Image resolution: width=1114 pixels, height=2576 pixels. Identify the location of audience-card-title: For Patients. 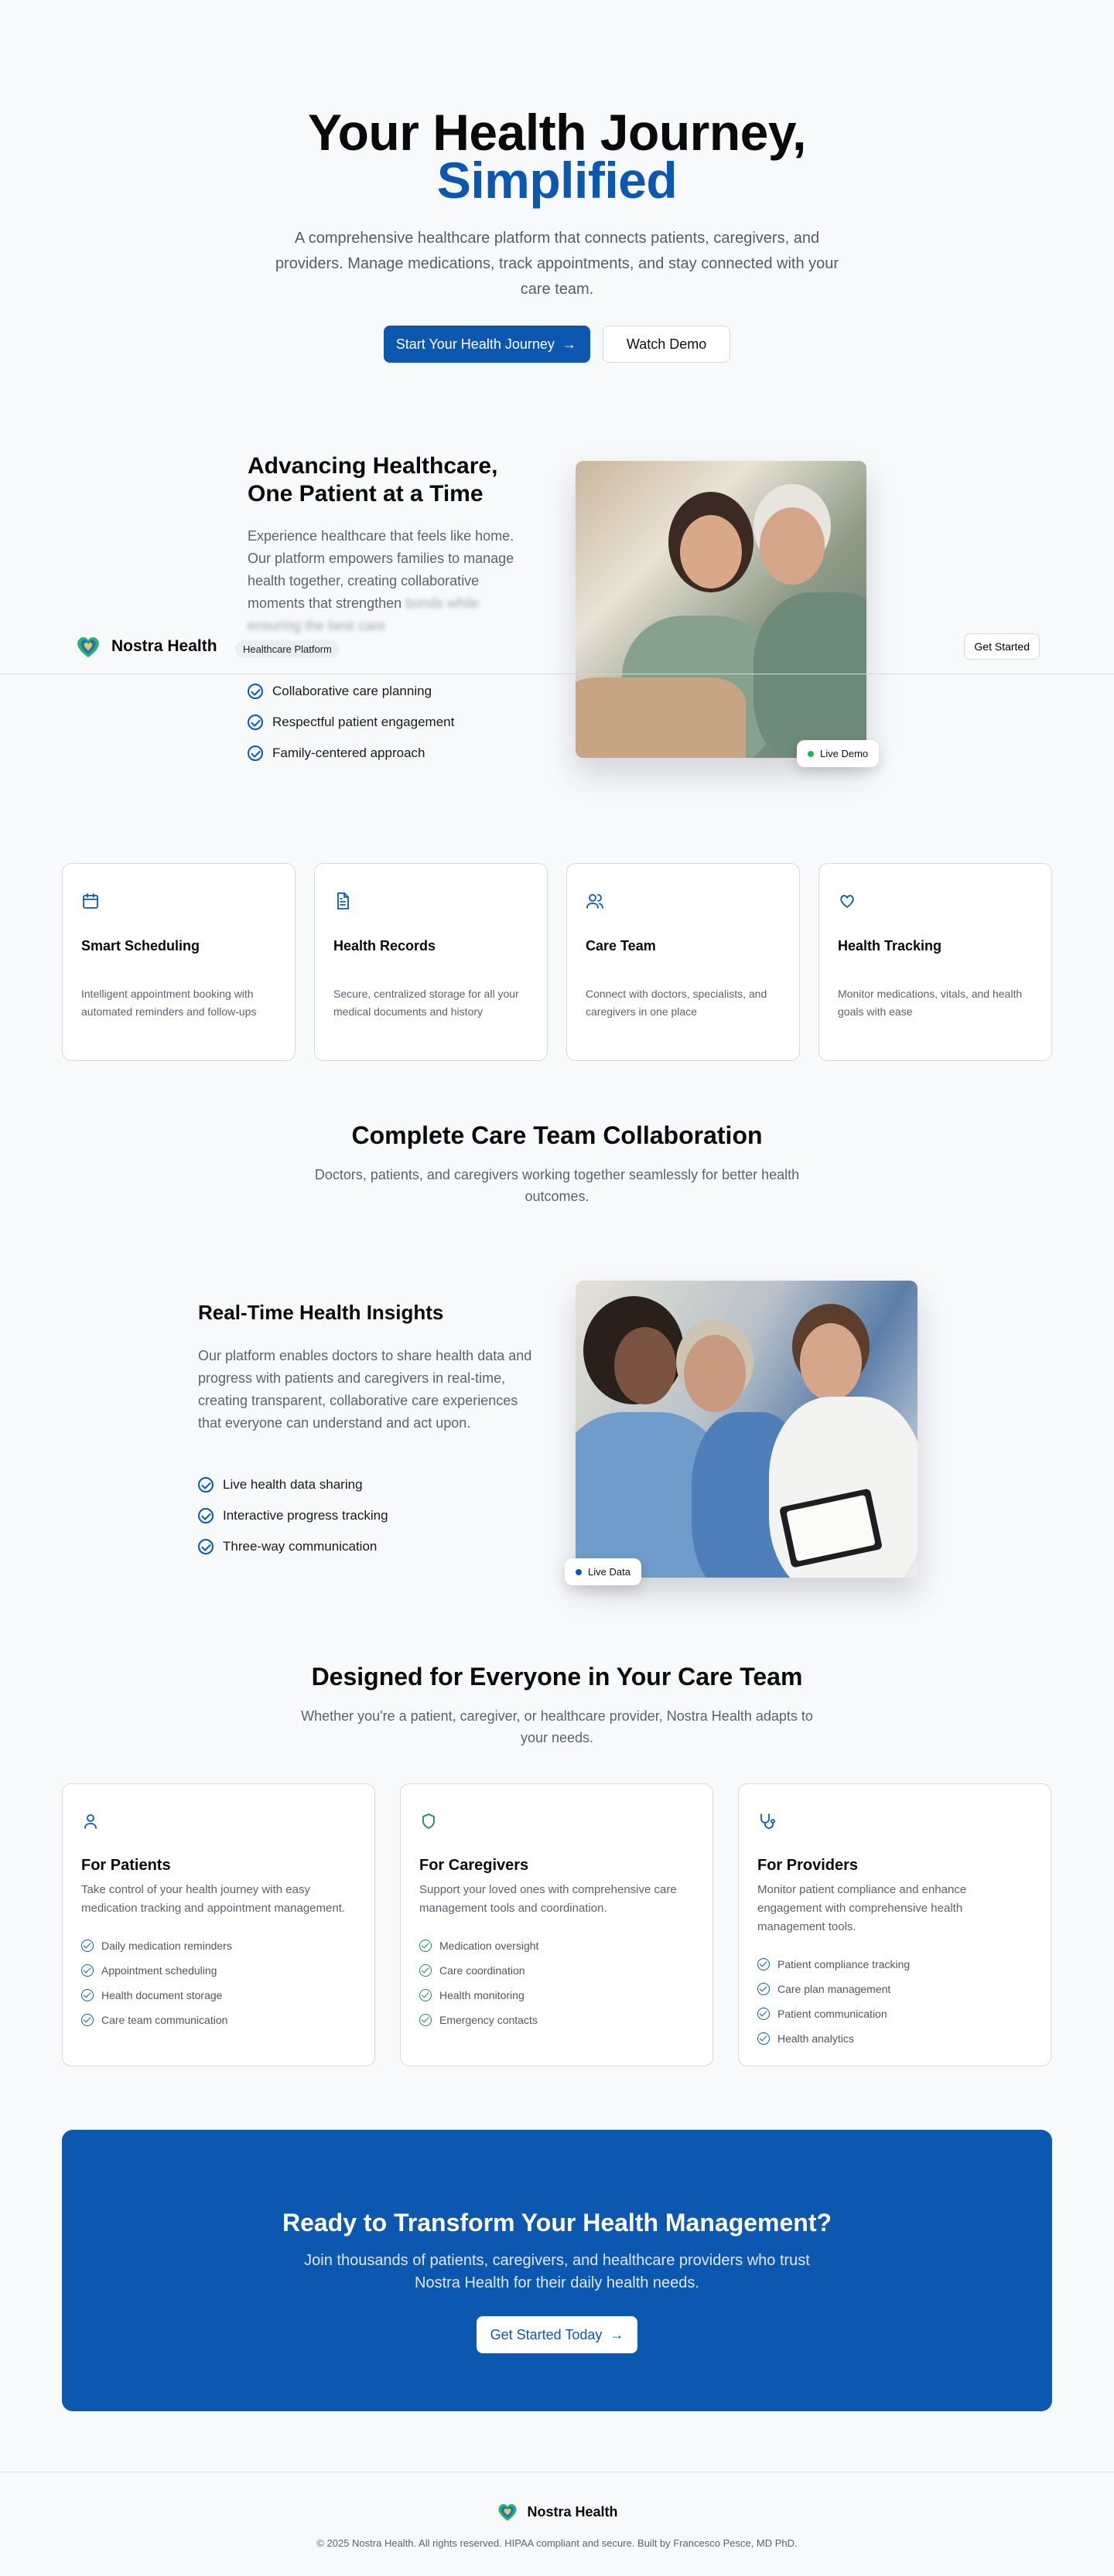
(126, 1866).